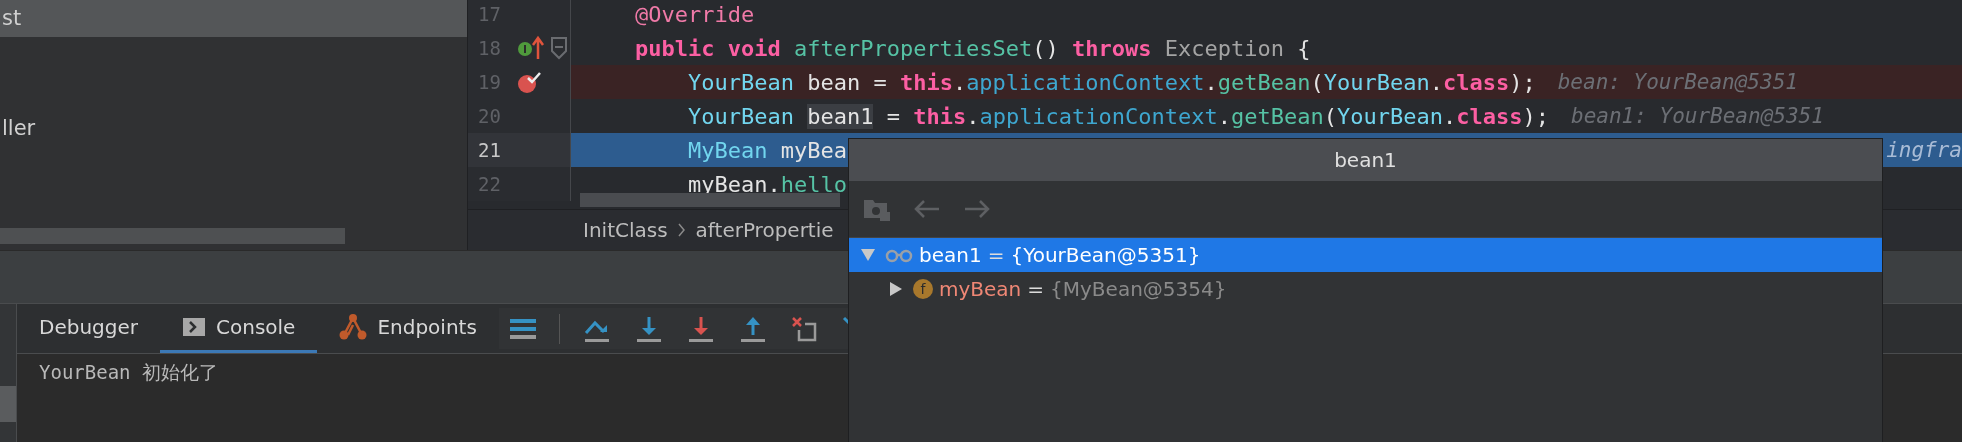  What do you see at coordinates (489, 150) in the screenshot?
I see `line-number: 21` at bounding box center [489, 150].